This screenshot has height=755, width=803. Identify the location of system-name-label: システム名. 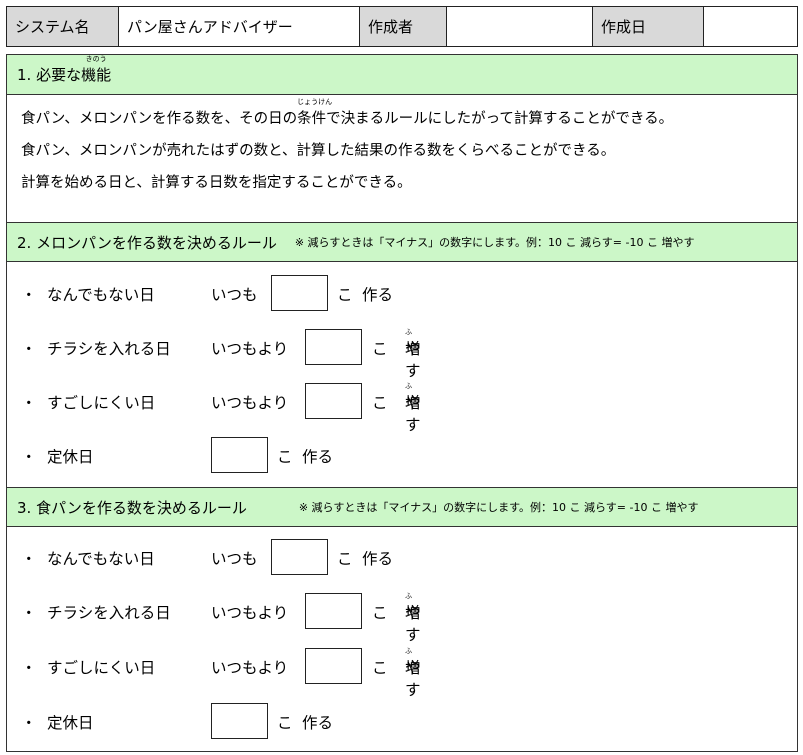
(63, 26).